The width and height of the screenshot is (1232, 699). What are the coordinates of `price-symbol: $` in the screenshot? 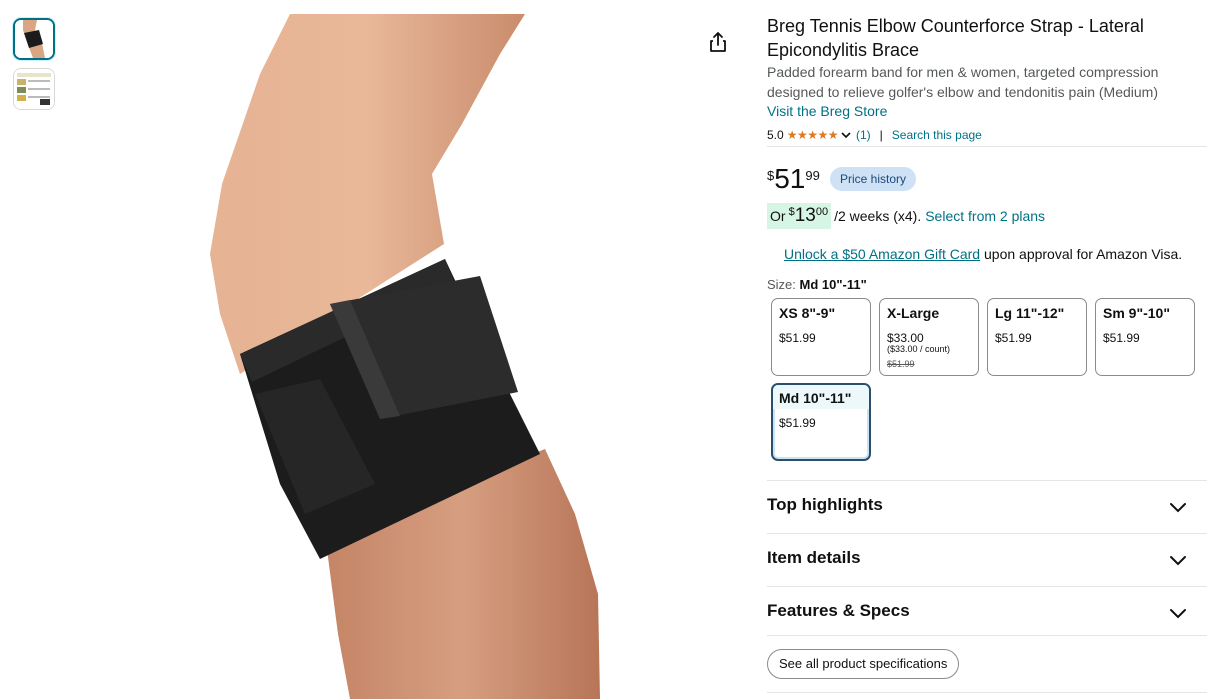 It's located at (771, 175).